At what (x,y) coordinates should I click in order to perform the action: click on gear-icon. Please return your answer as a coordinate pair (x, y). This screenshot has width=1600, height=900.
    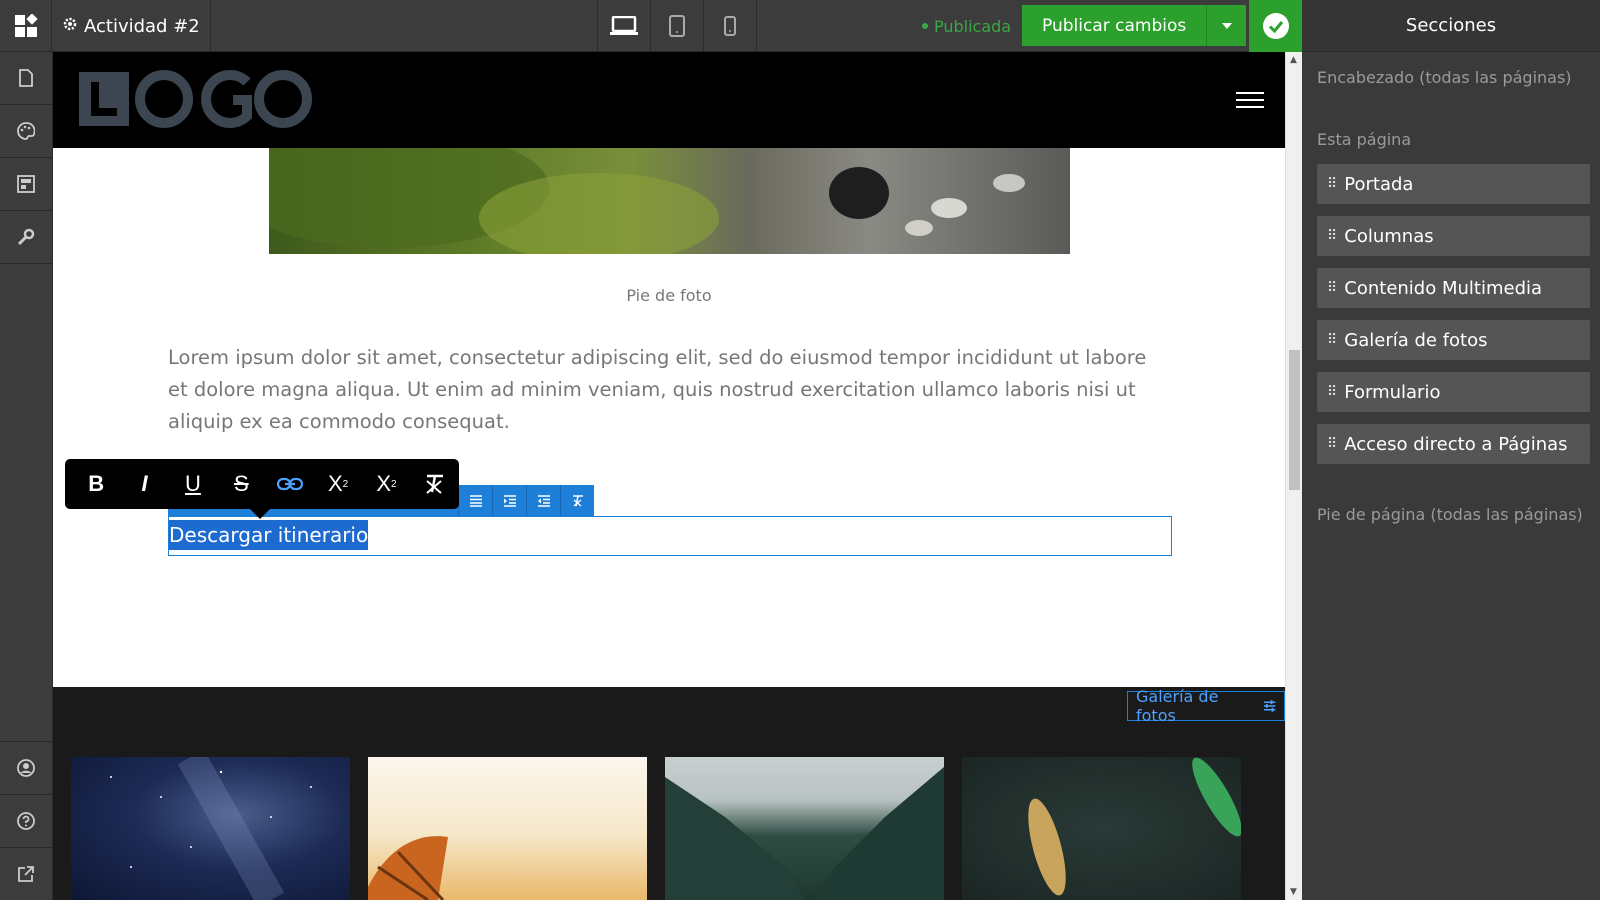
    Looking at the image, I should click on (70, 26).